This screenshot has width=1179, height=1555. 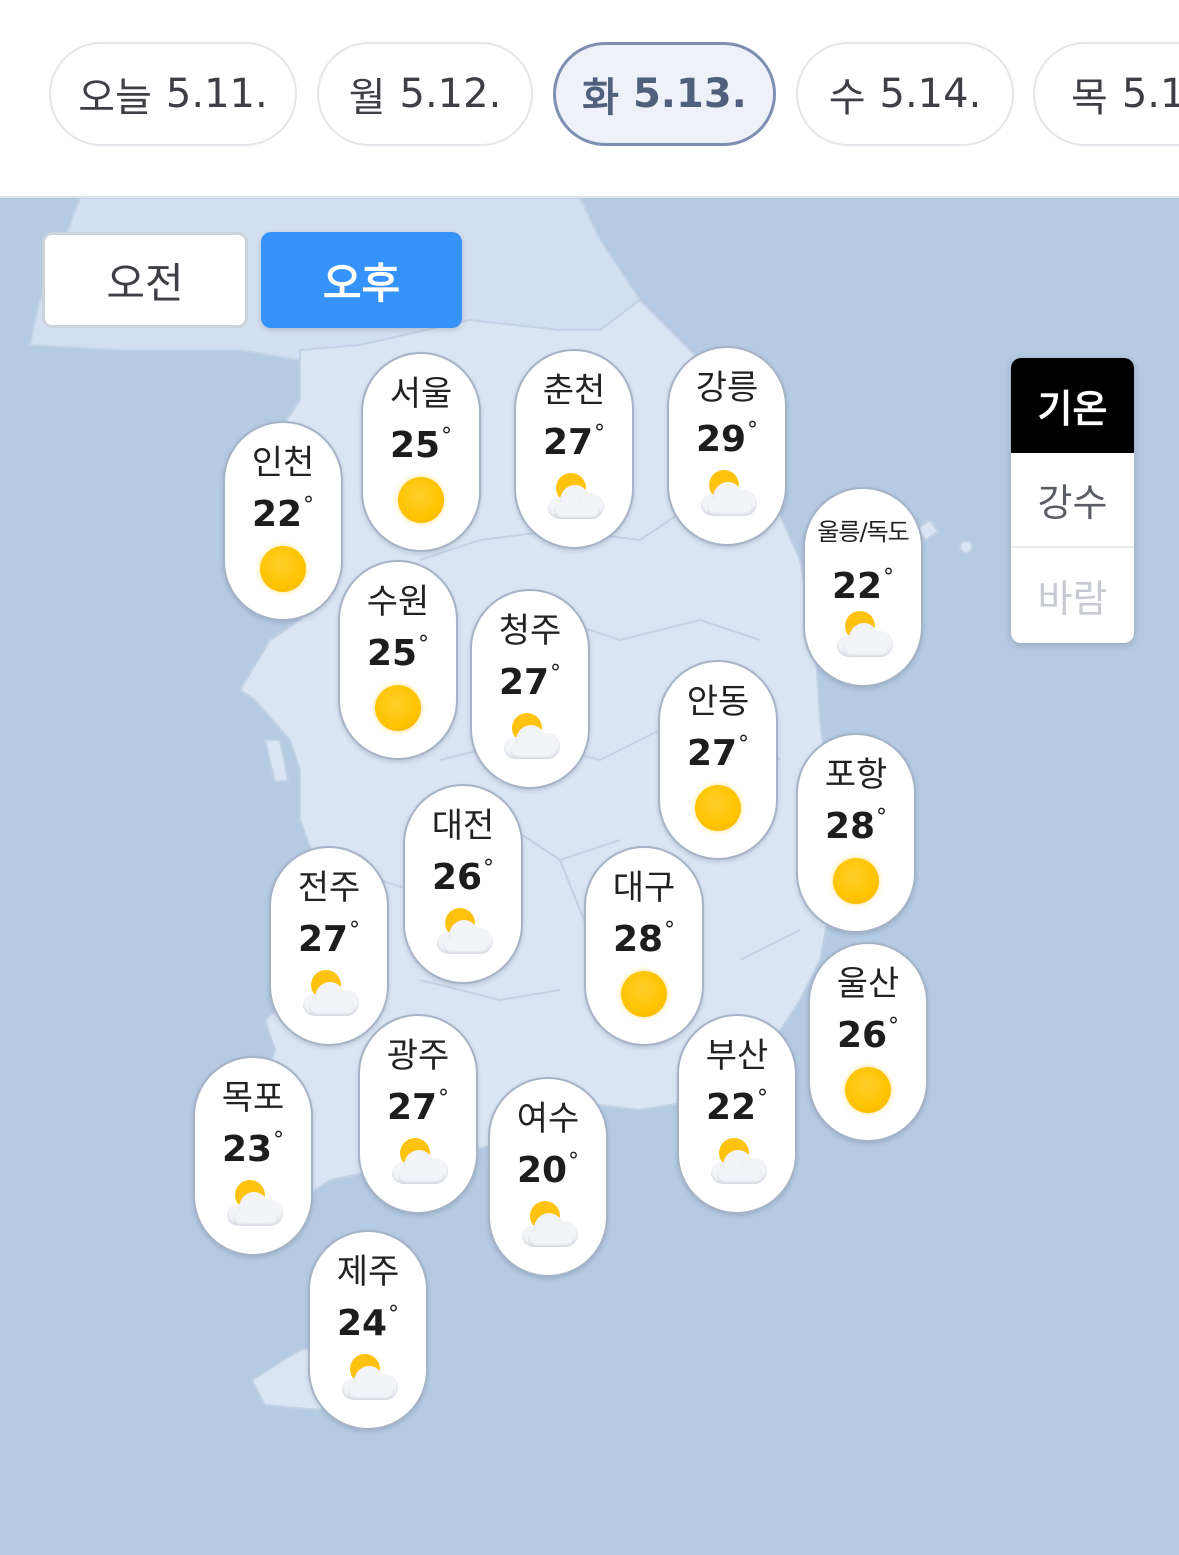 I want to click on city-name: 제주, so click(x=368, y=1272).